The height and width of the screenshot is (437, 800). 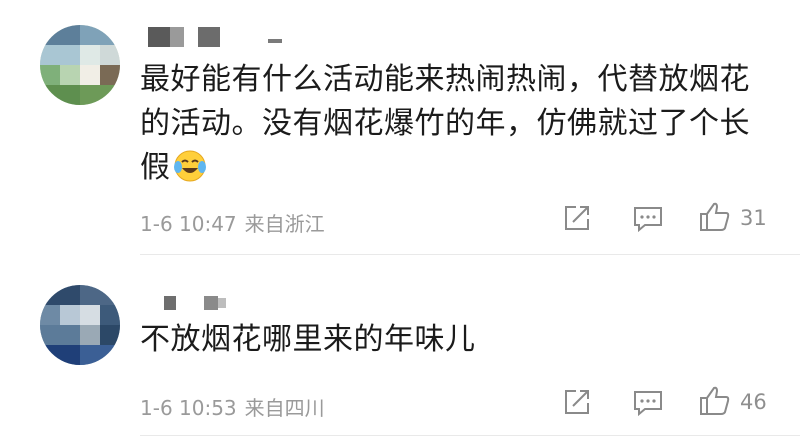 What do you see at coordinates (308, 339) in the screenshot?
I see `comment-text: 不放烟花哪里来的年味儿` at bounding box center [308, 339].